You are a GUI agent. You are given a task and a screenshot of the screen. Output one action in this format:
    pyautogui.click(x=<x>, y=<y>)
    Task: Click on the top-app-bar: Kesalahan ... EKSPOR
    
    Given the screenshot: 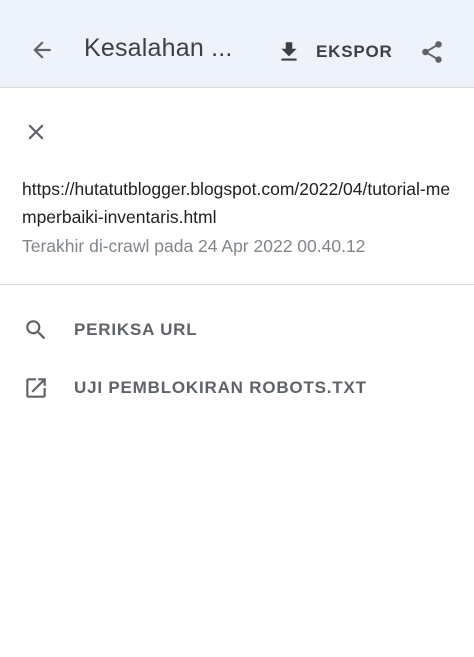 What is the action you would take?
    pyautogui.click(x=237, y=44)
    